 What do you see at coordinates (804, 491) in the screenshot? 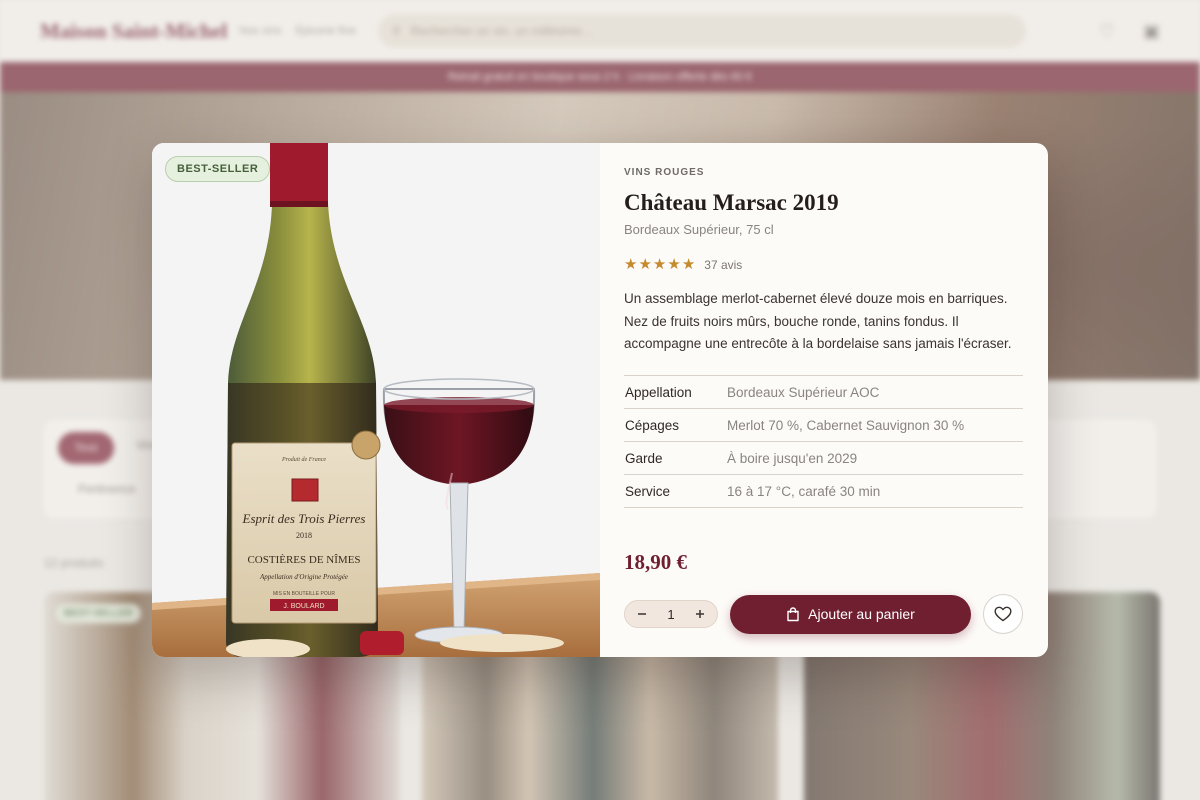
I see `spec-value: 16 à 17 °C, carafé 30 min` at bounding box center [804, 491].